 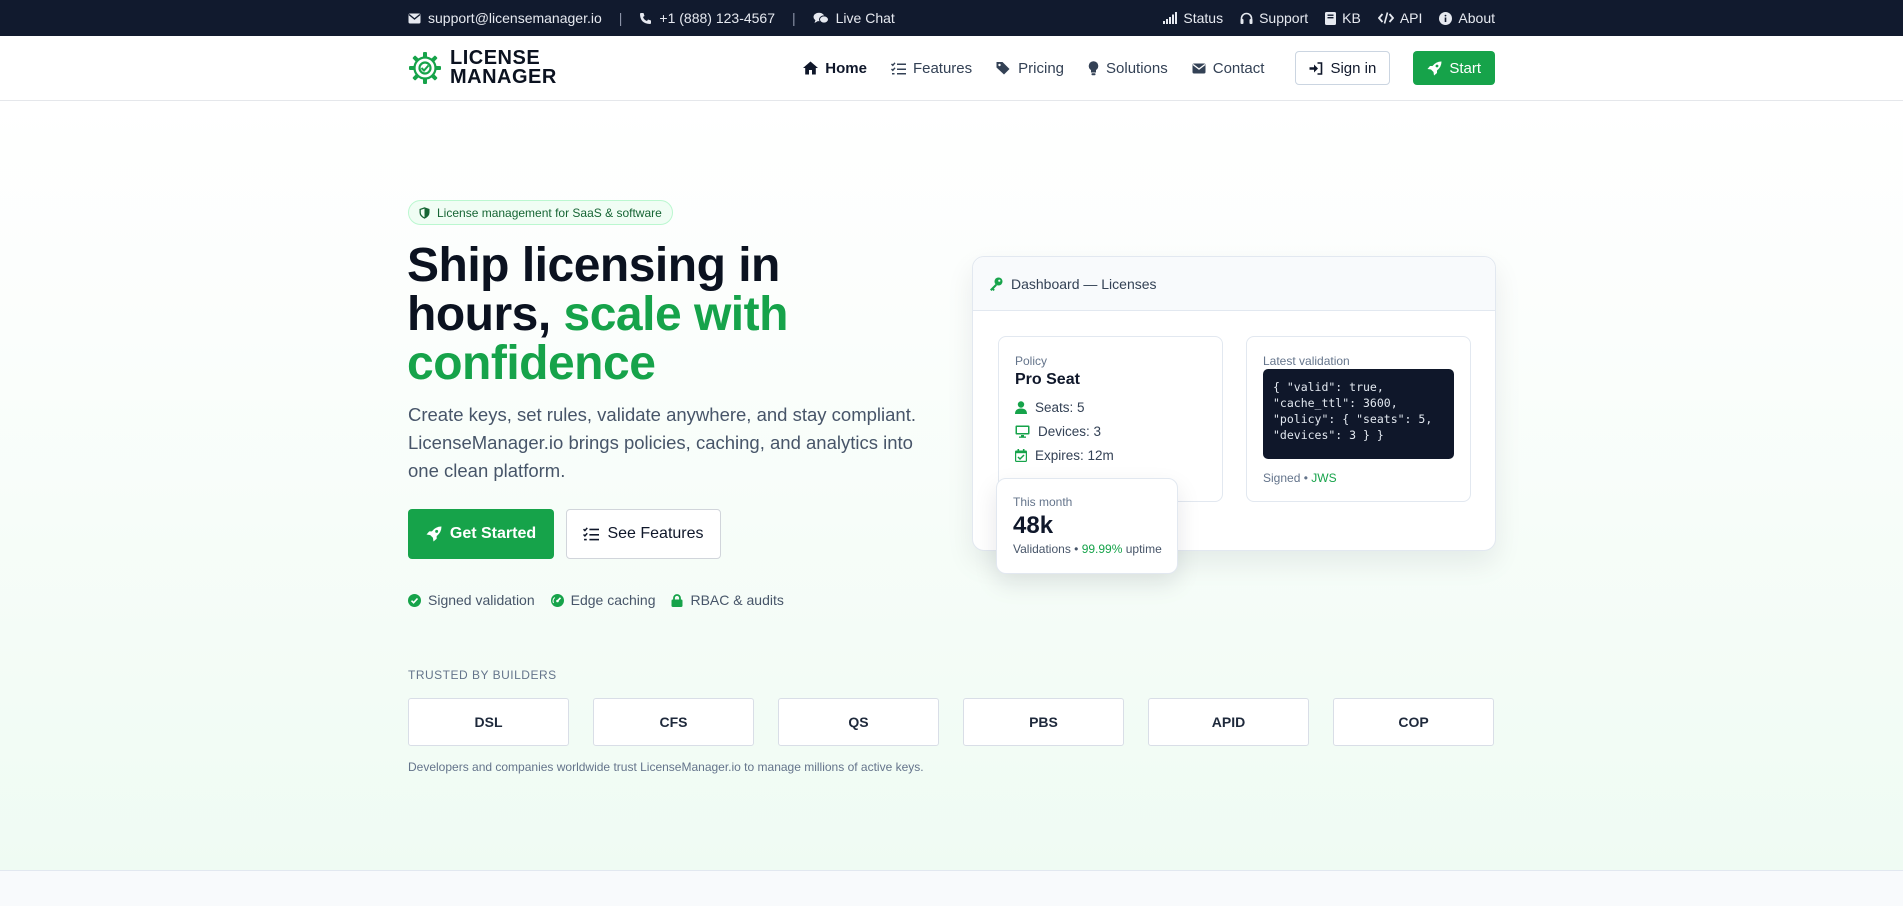 I want to click on signin-label: Sign in, so click(x=1353, y=68).